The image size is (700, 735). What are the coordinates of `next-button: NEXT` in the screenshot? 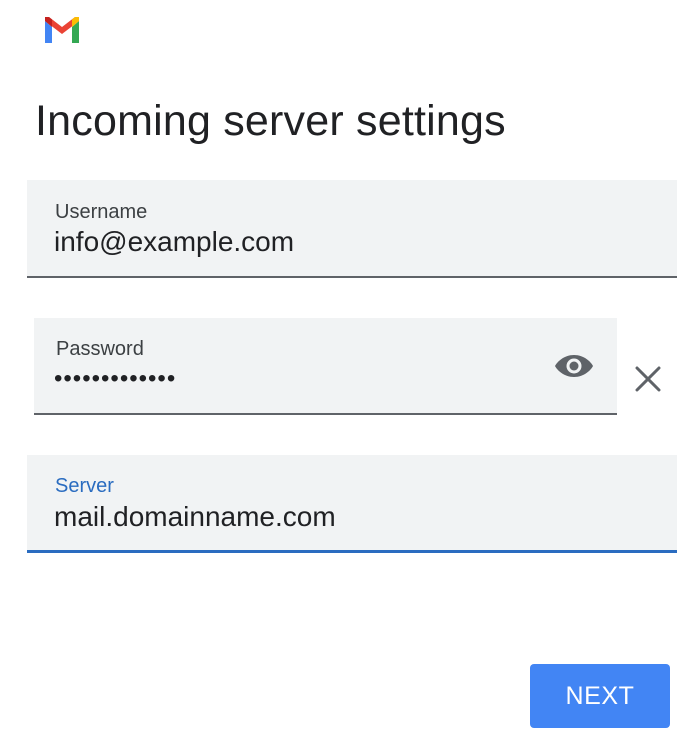 It's located at (600, 696).